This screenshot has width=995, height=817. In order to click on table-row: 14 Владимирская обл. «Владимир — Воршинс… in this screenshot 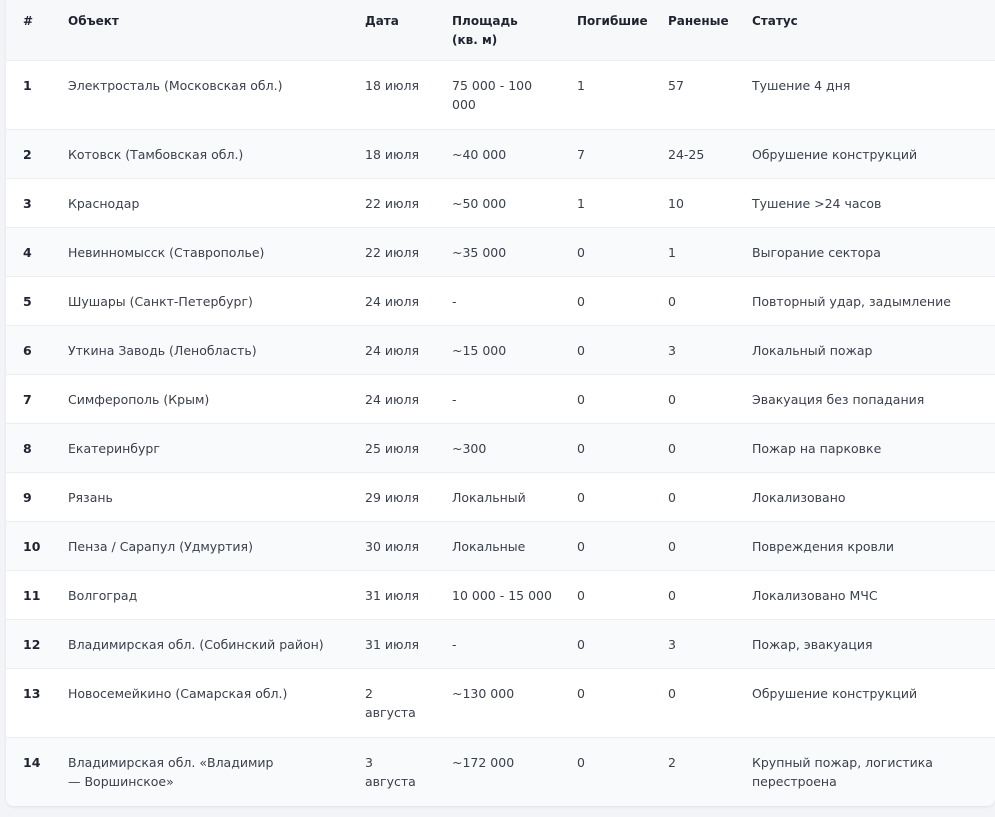, I will do `click(500, 771)`.